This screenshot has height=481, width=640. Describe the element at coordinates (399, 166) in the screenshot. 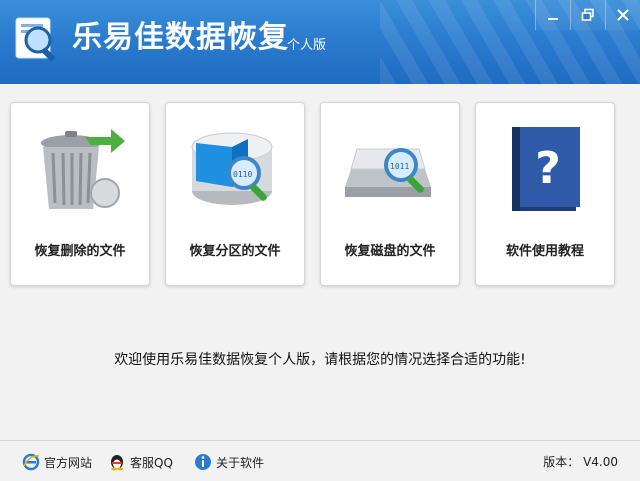

I see `svg-text: 1011` at that location.